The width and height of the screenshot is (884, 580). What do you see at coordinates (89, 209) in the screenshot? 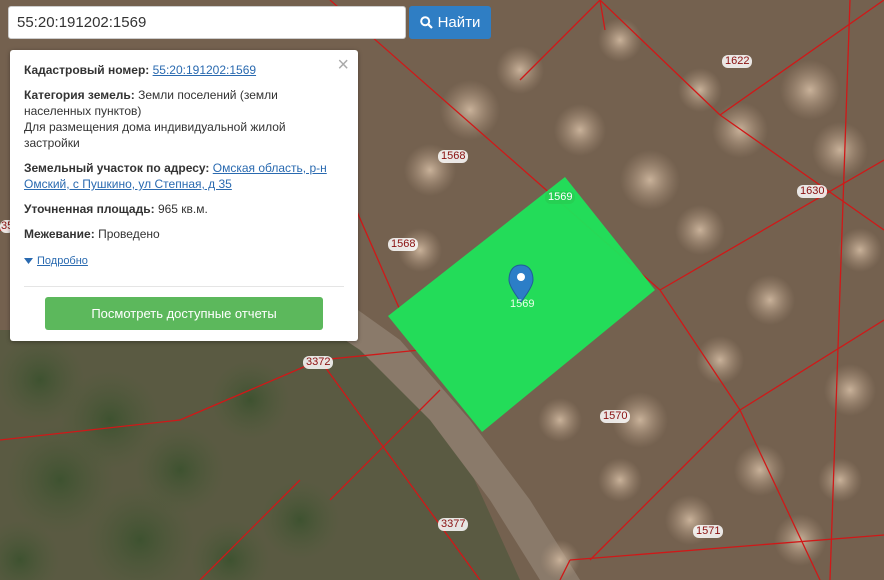
I see `area-label: Уточненная площадь:` at bounding box center [89, 209].